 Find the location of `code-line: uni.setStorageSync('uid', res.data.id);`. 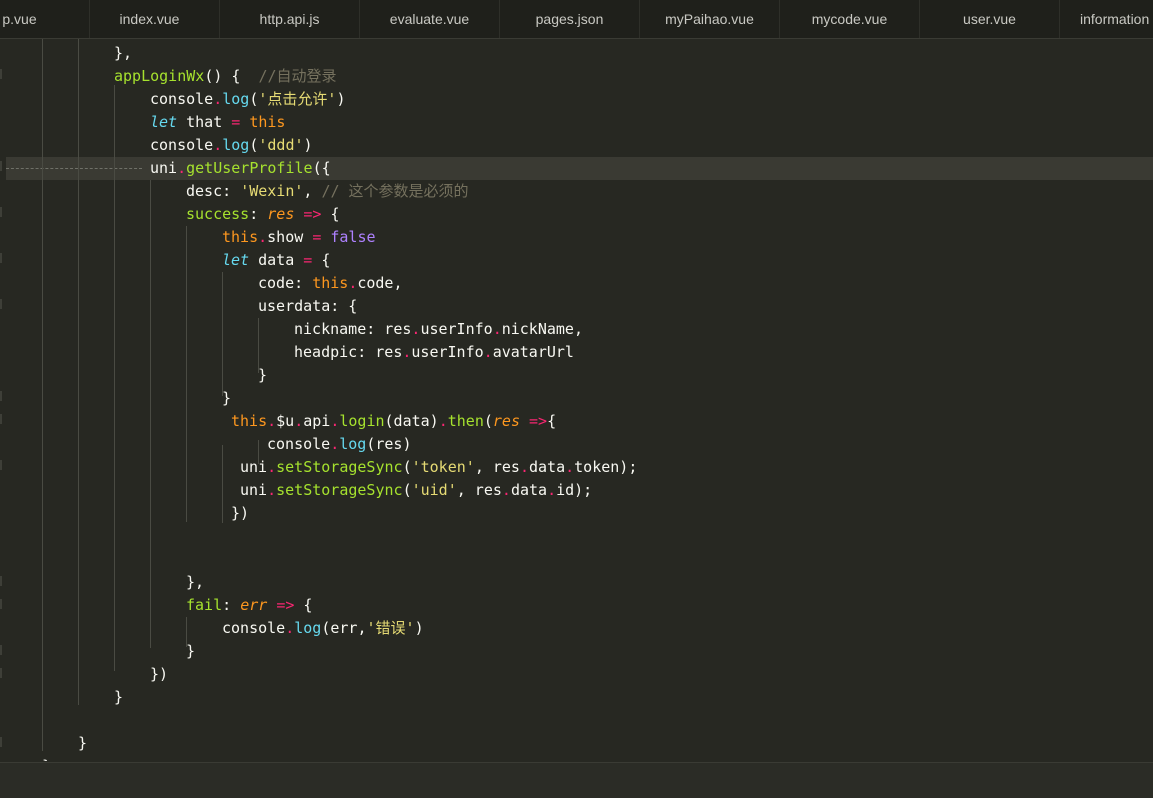

code-line: uni.setStorageSync('uid', res.data.id); is located at coordinates (416, 490).